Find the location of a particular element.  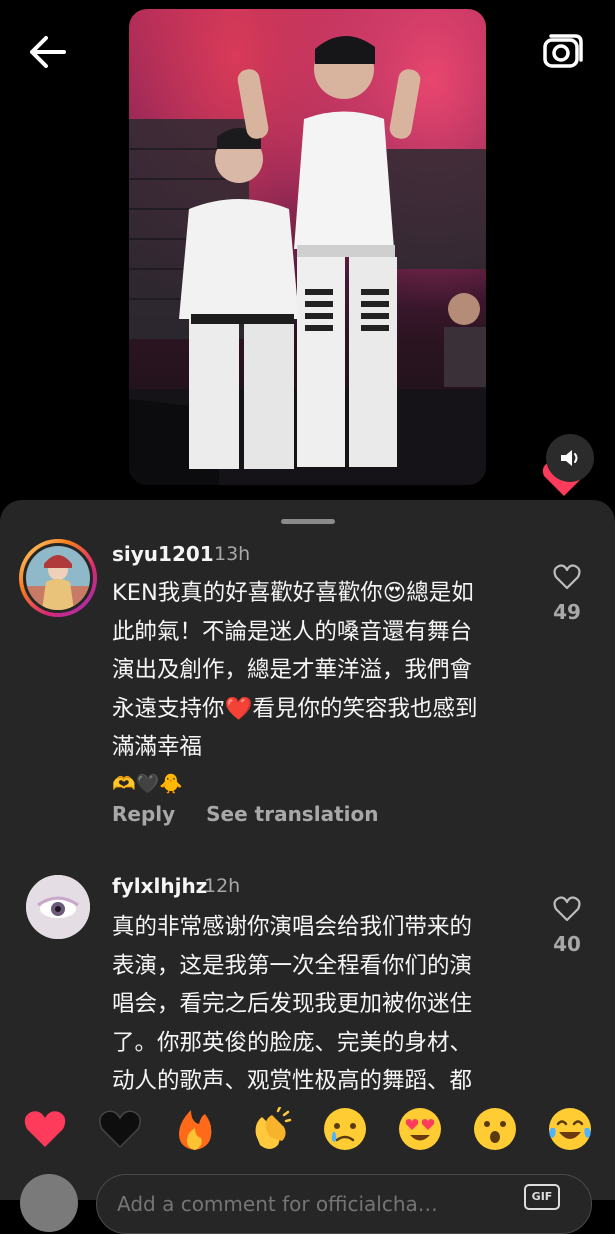

reaction-black-heart is located at coordinates (120, 1129).